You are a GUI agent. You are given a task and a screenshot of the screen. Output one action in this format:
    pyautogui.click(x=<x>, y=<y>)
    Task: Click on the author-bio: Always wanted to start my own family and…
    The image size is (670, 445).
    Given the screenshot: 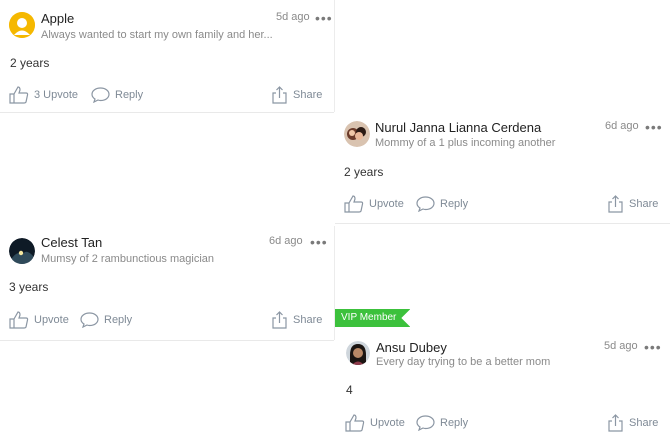 What is the action you would take?
    pyautogui.click(x=157, y=35)
    